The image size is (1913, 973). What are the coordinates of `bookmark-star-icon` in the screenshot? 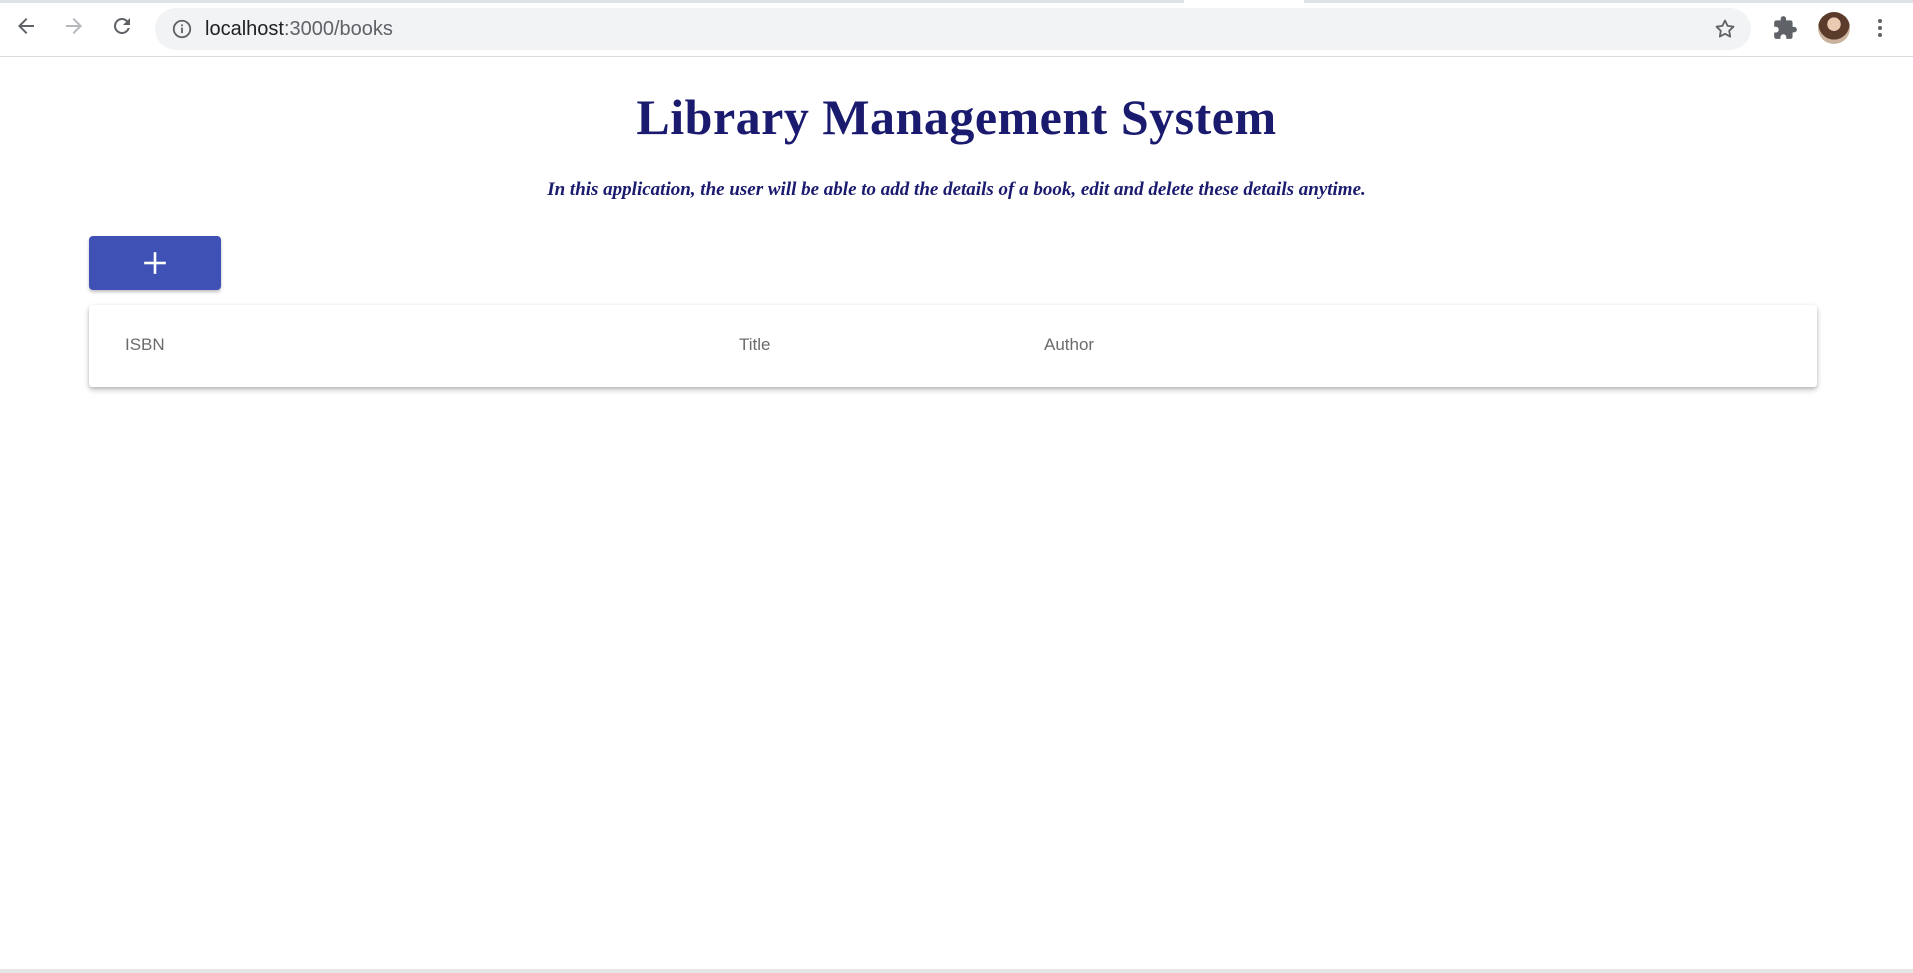 It's located at (1725, 29).